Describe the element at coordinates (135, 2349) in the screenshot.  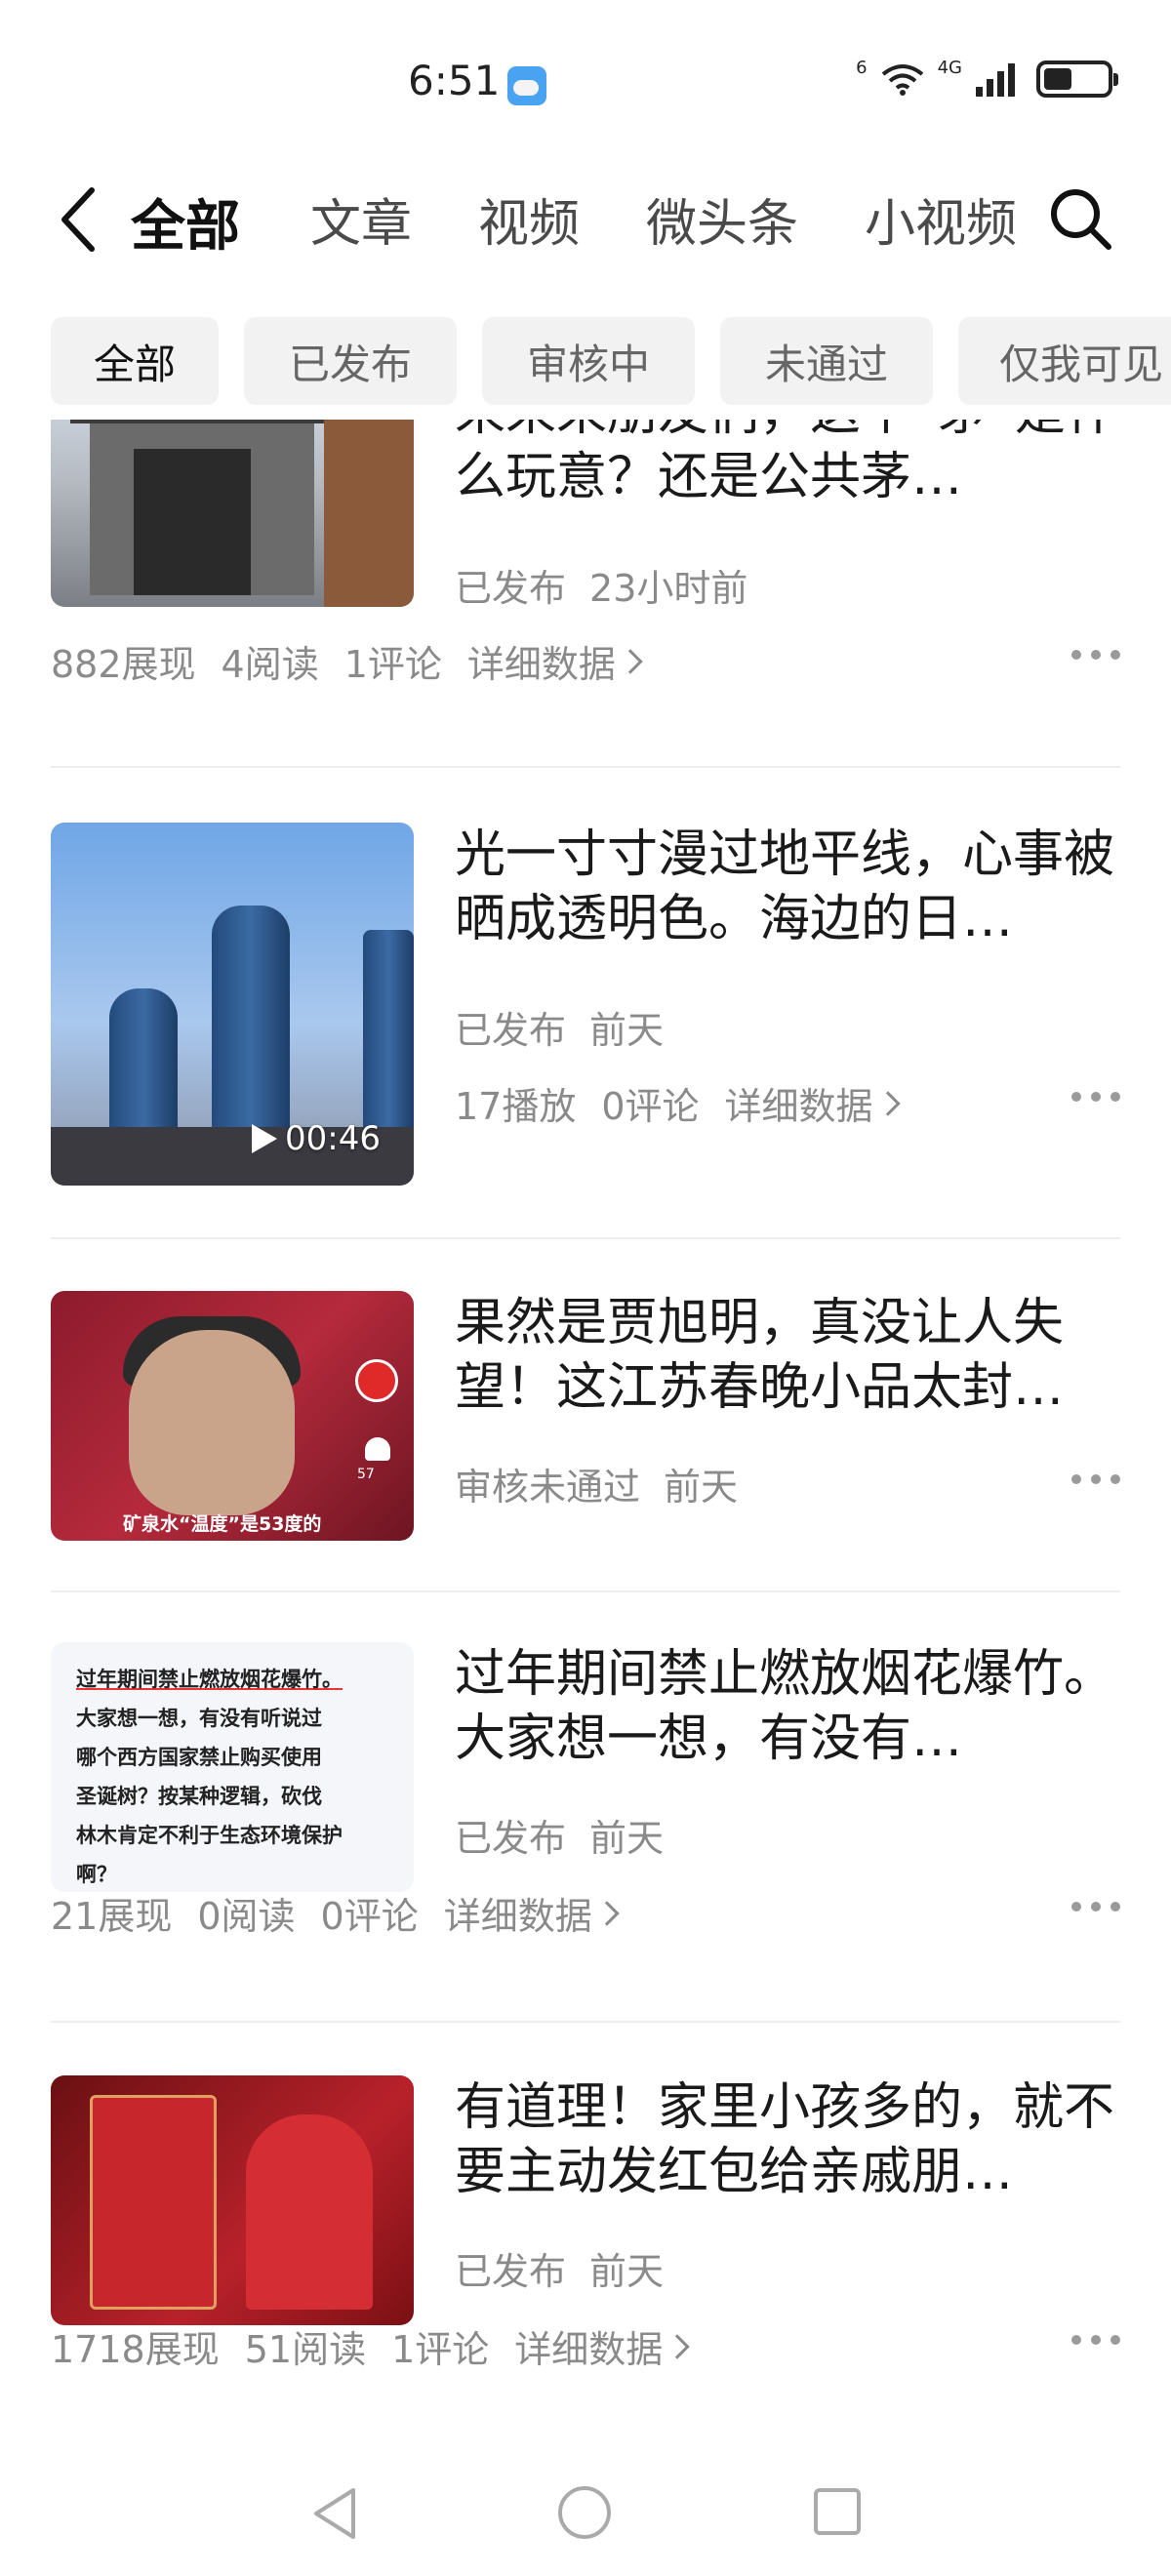
I see `stat-impressions: 1718展现` at that location.